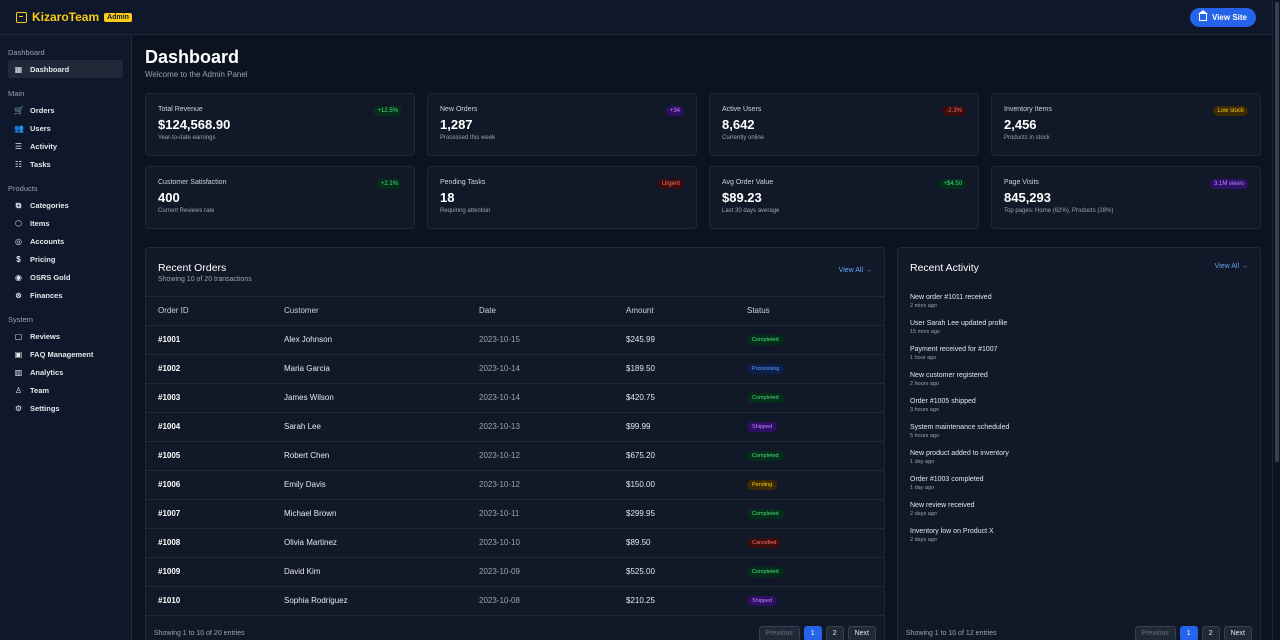 The width and height of the screenshot is (1280, 640). Describe the element at coordinates (779, 632) in the screenshot. I see `orders-prev-button: Previous` at that location.